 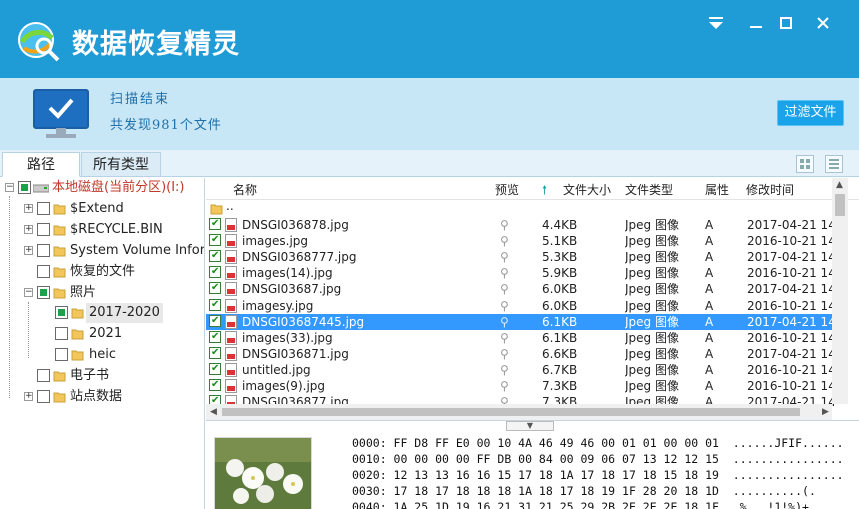 I want to click on menu-icon, so click(x=716, y=23).